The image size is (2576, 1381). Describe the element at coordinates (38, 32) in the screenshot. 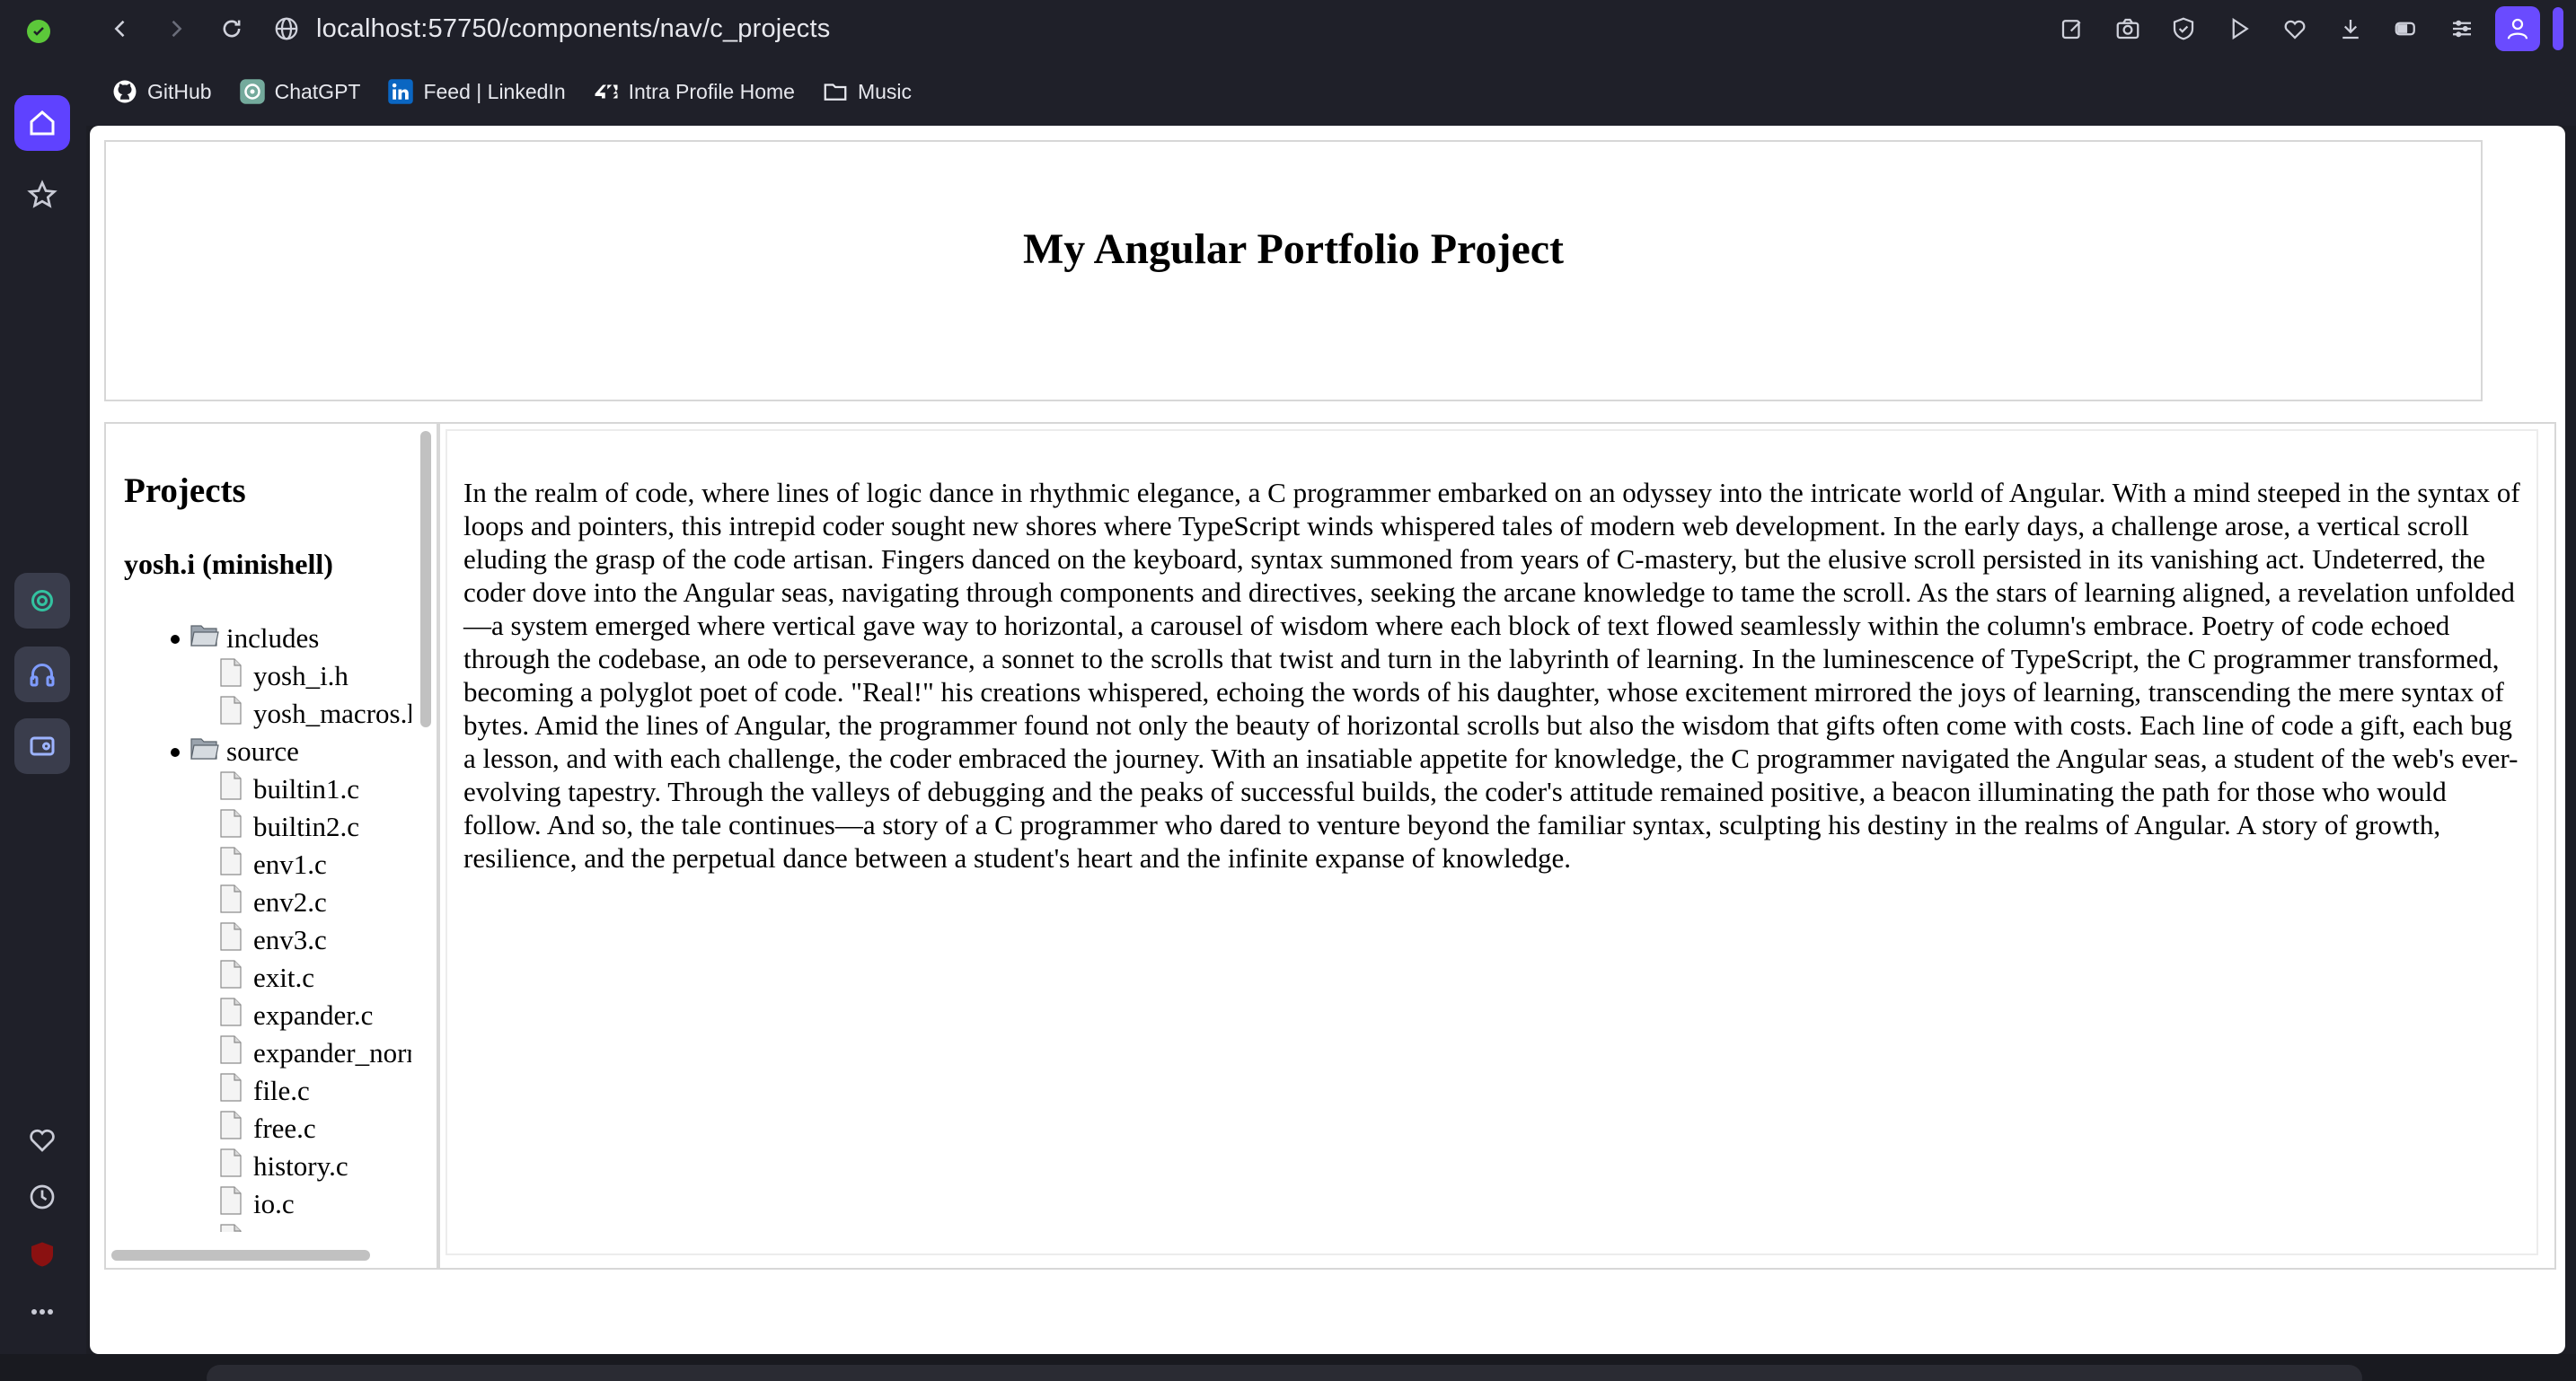

I see `extension-status-icon` at that location.